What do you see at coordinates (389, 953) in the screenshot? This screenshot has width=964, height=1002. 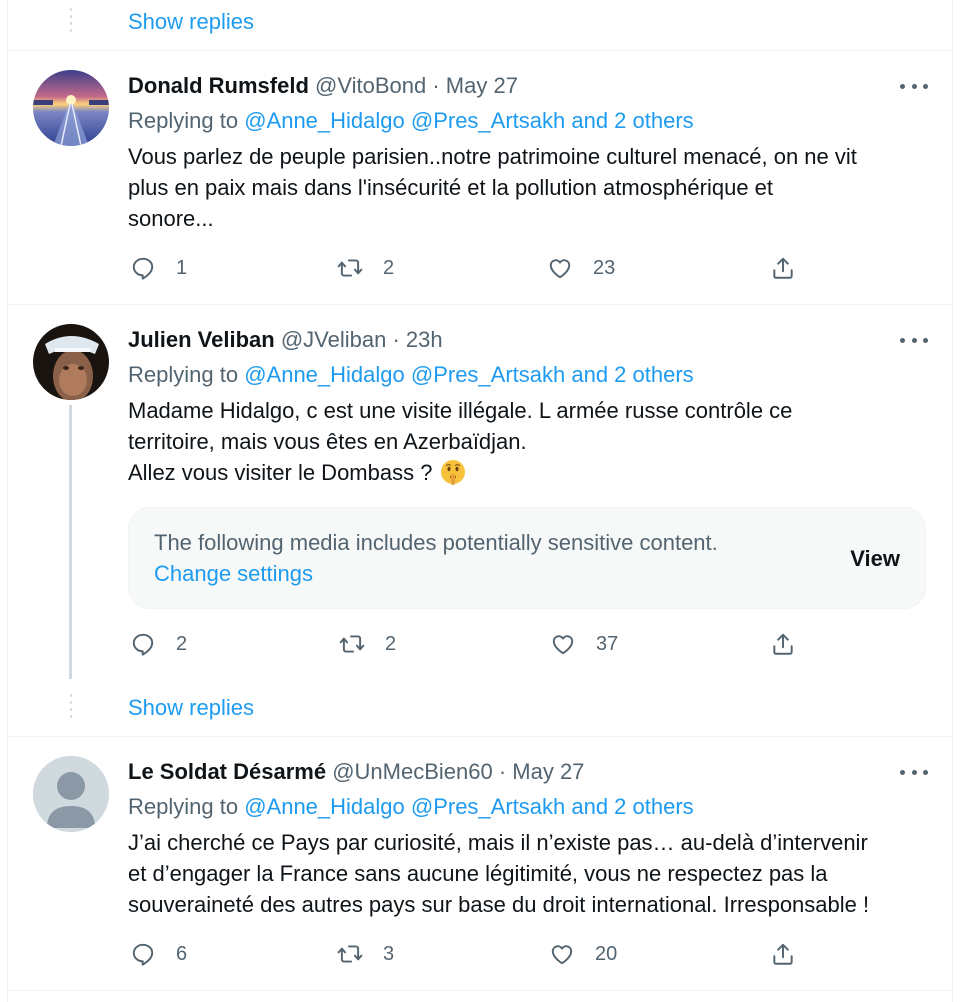 I see `retweet-count: 3` at bounding box center [389, 953].